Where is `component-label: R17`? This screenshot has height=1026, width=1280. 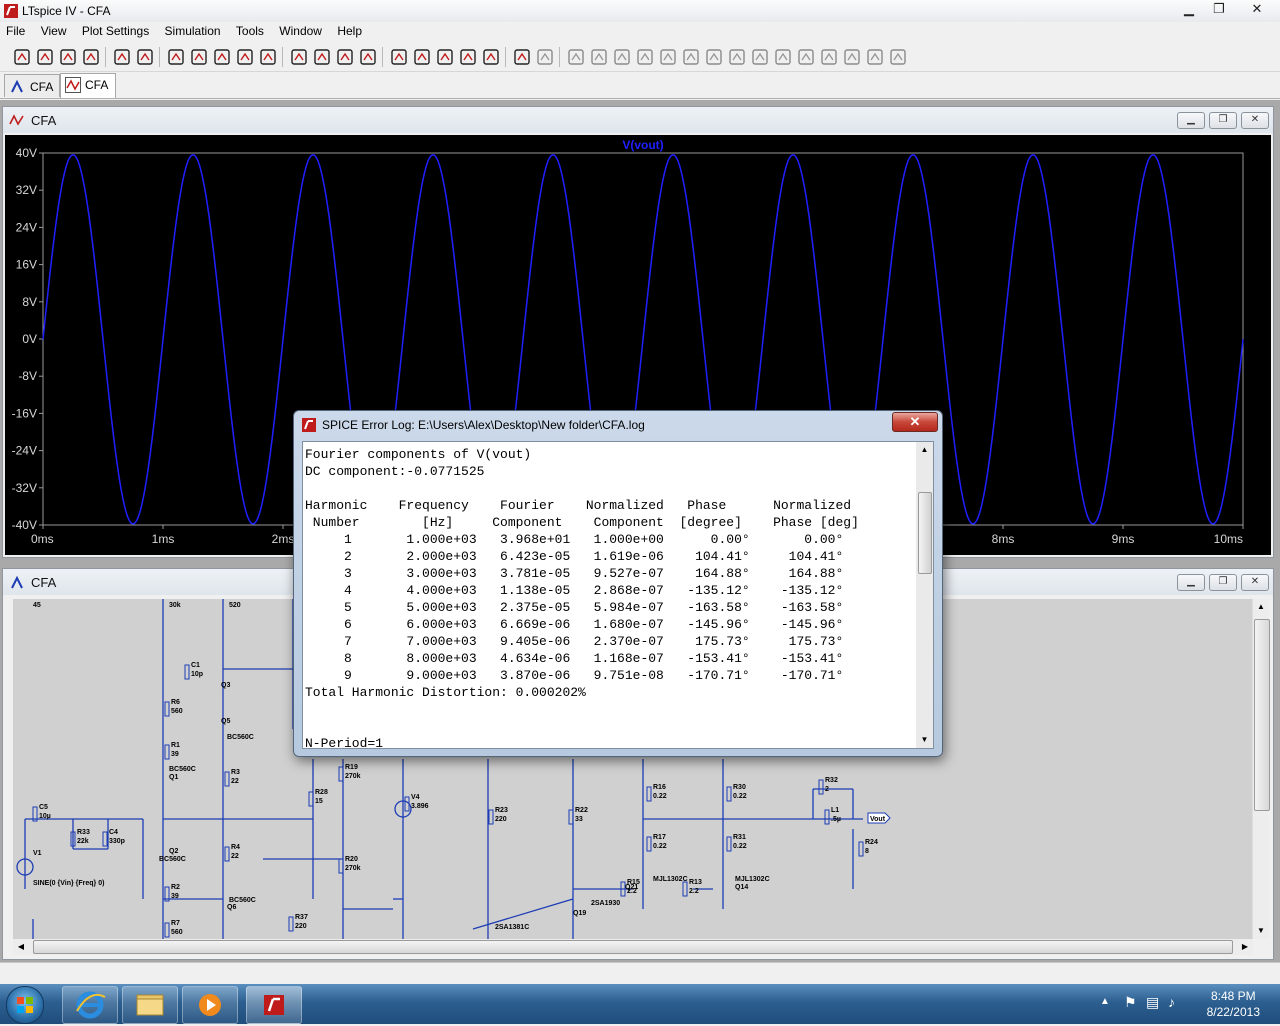
component-label: R17 is located at coordinates (659, 837).